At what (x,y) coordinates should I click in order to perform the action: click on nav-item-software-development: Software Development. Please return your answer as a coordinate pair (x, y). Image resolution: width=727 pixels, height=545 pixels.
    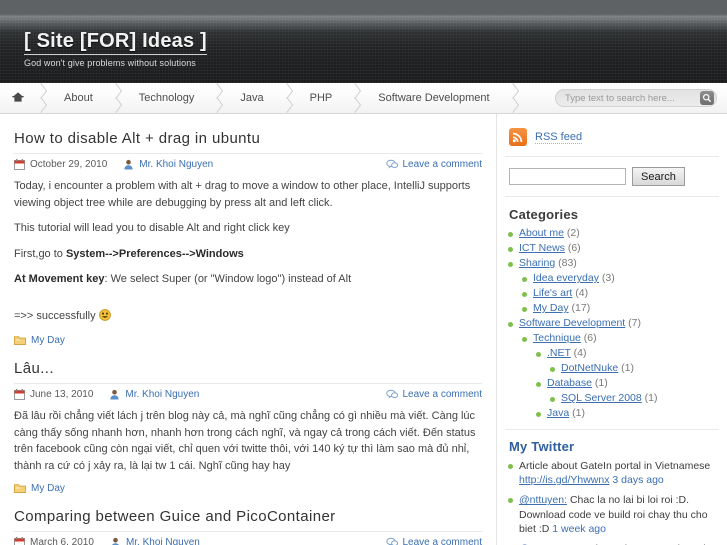
    Looking at the image, I should click on (433, 98).